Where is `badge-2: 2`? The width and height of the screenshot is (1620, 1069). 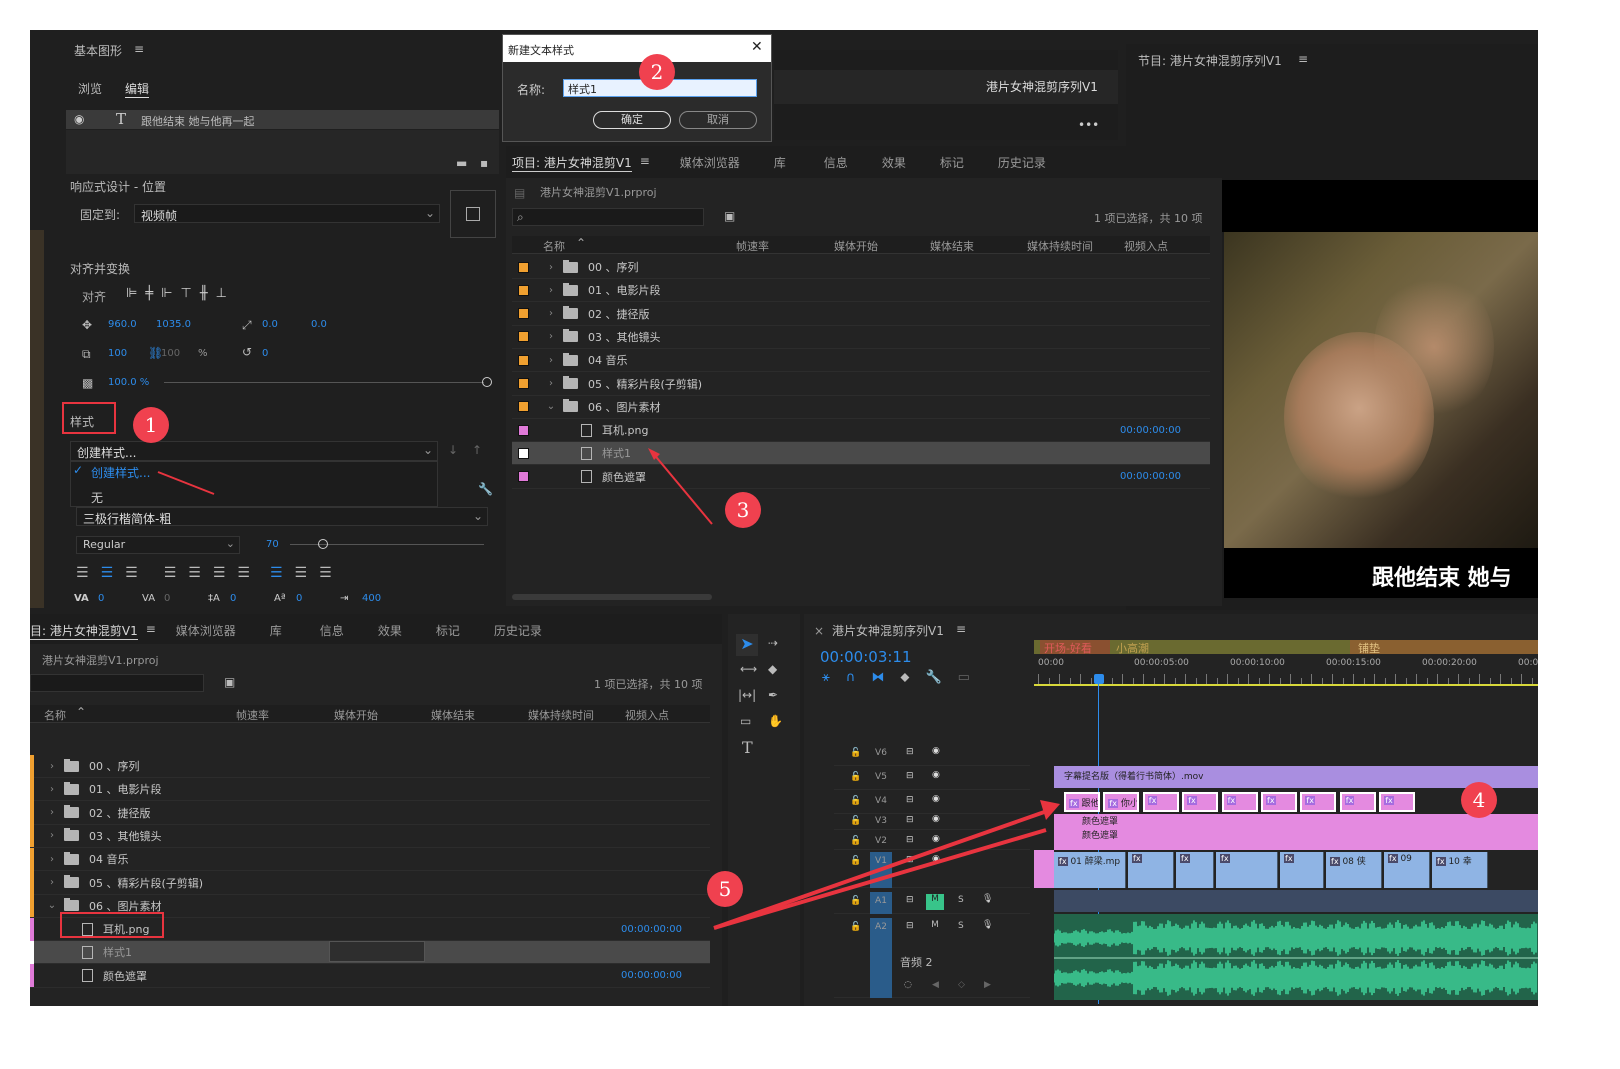 badge-2: 2 is located at coordinates (657, 72).